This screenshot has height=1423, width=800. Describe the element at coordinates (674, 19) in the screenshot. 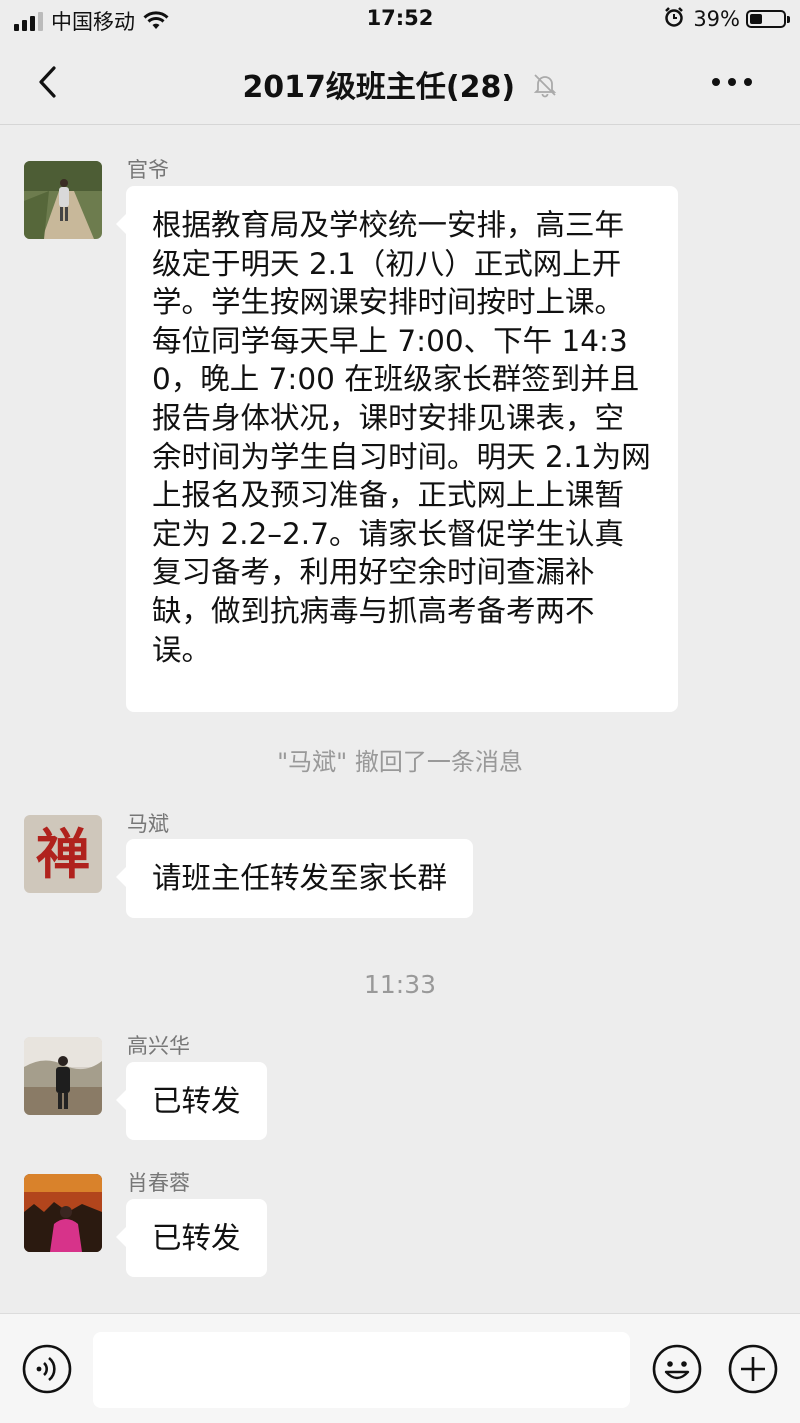

I see `alarm-icon` at that location.